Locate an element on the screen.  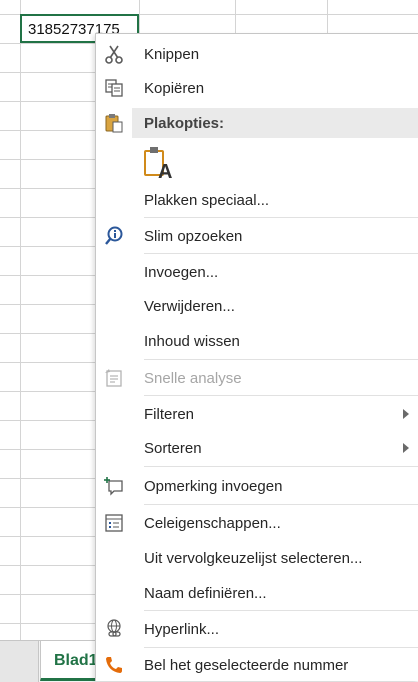
menu-item-clear-contents: Inhoud wissen is located at coordinates (257, 341).